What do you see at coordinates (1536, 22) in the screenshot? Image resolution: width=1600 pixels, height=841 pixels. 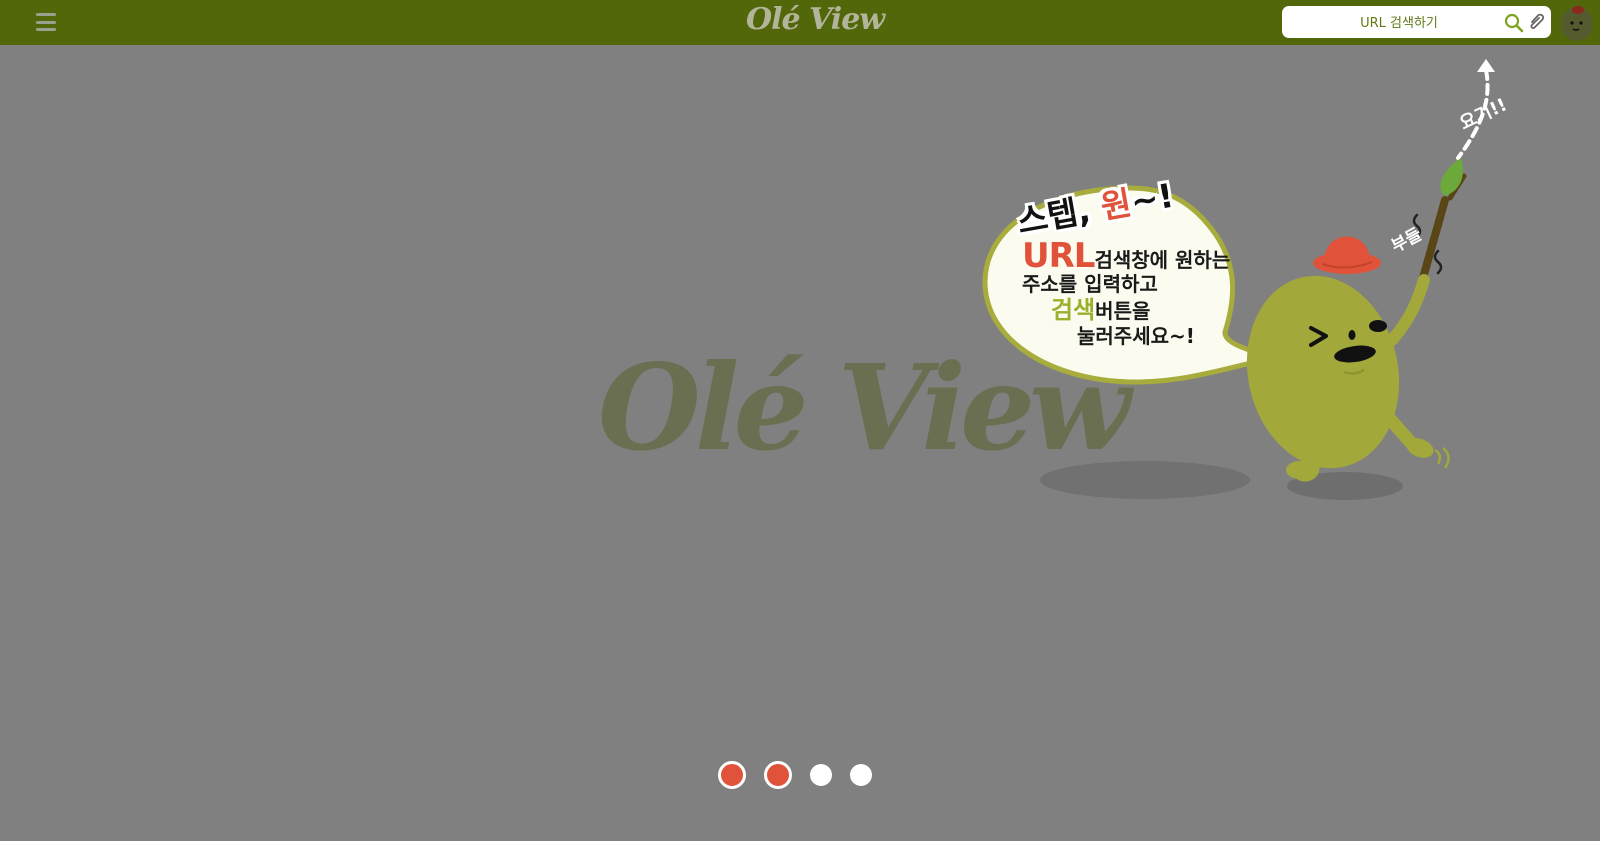 I see `paperclip-icon` at bounding box center [1536, 22].